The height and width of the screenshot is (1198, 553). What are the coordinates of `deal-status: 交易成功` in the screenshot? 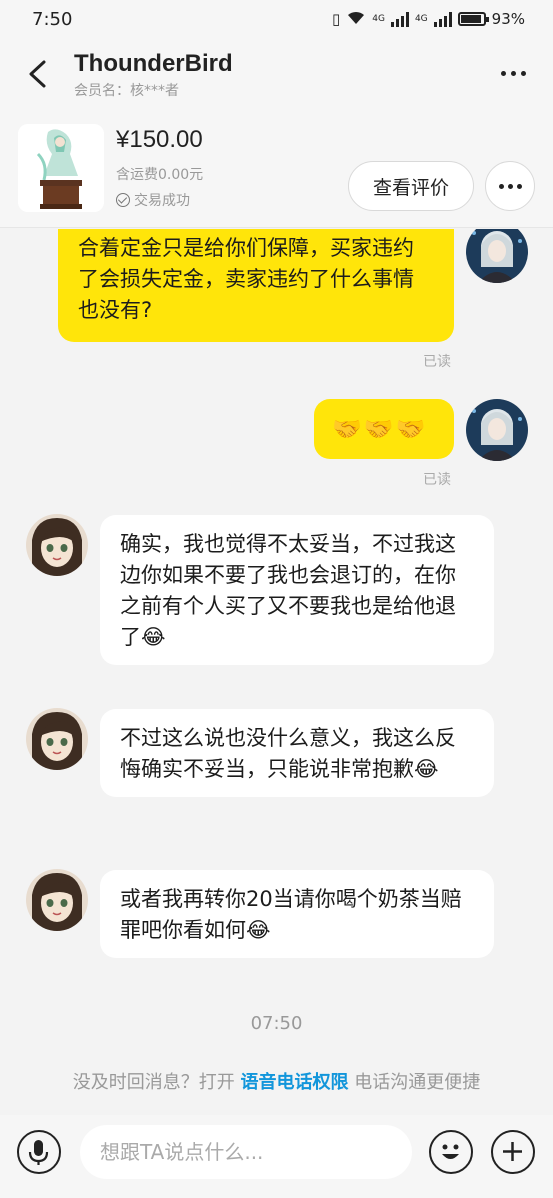 It's located at (153, 200).